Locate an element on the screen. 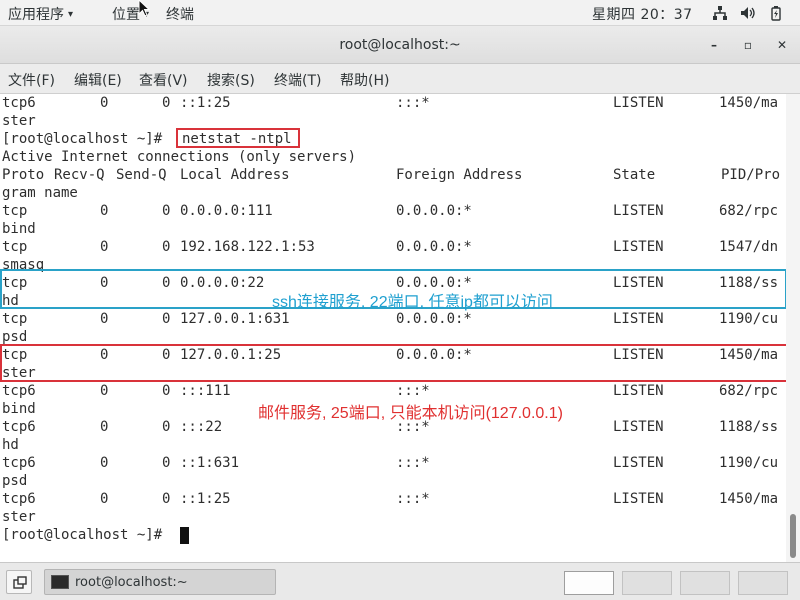 This screenshot has height=600, width=800. menu-help: 帮助(H) is located at coordinates (364, 80).